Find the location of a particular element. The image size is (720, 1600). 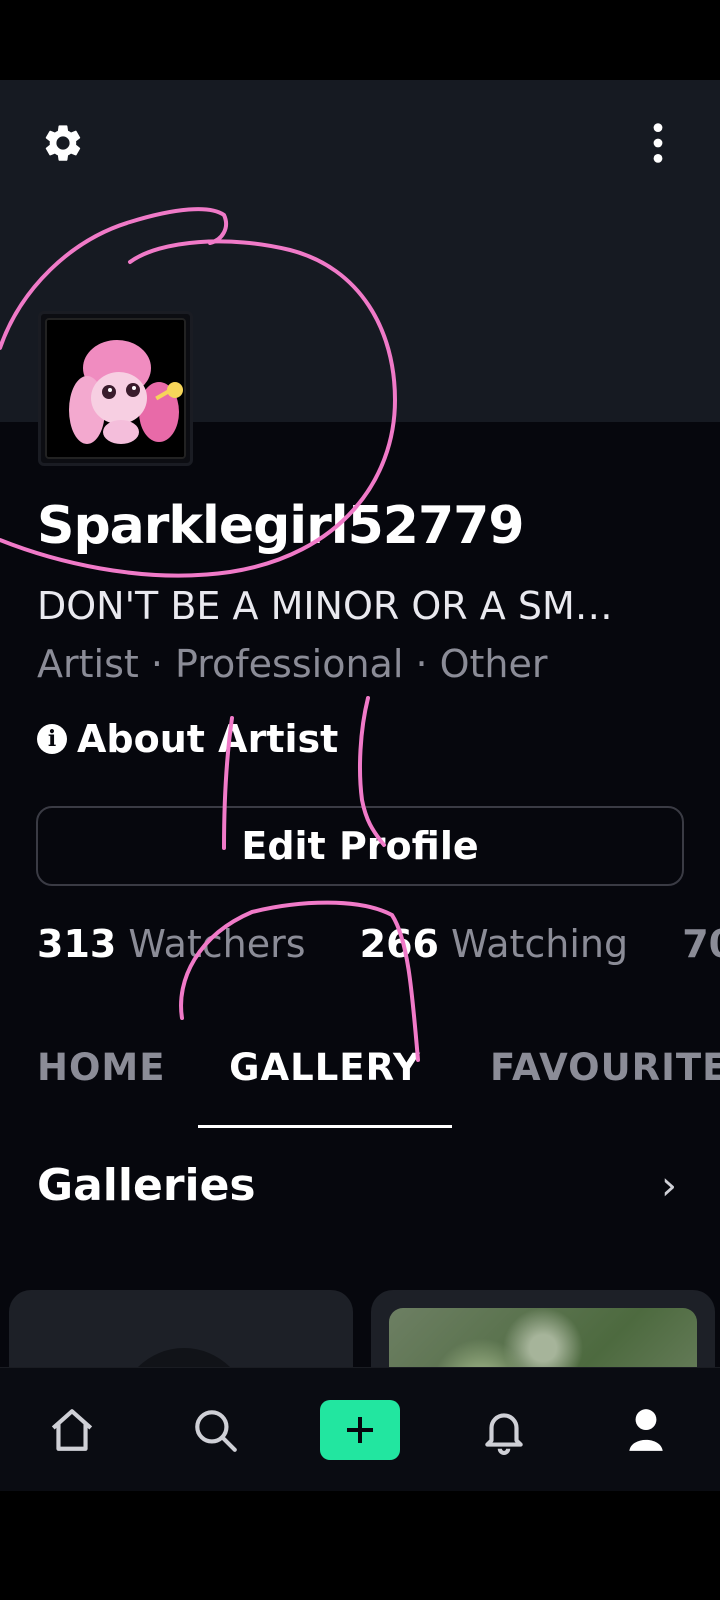

settings-button is located at coordinates (63, 143).